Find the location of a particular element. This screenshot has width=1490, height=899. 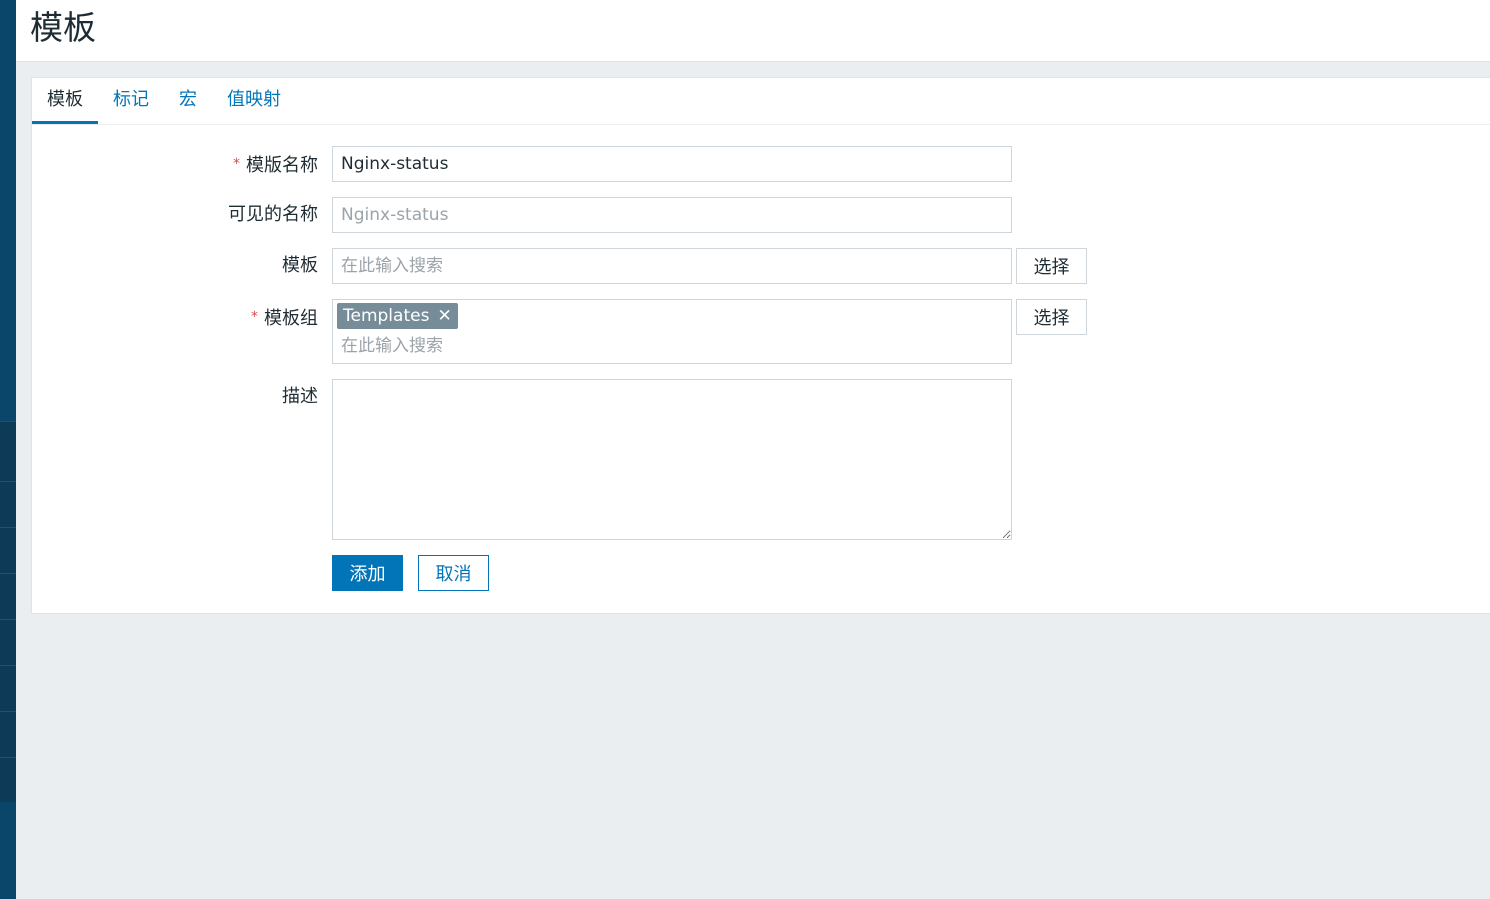

cancel-button: 取消 is located at coordinates (453, 573).